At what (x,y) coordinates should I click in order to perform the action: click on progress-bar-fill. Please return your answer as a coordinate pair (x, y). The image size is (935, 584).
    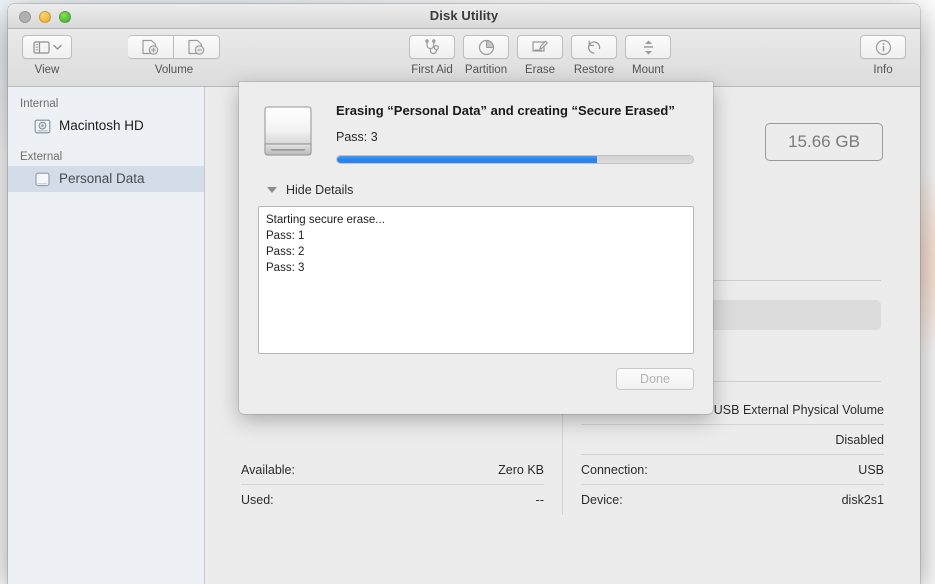
    Looking at the image, I should click on (467, 159).